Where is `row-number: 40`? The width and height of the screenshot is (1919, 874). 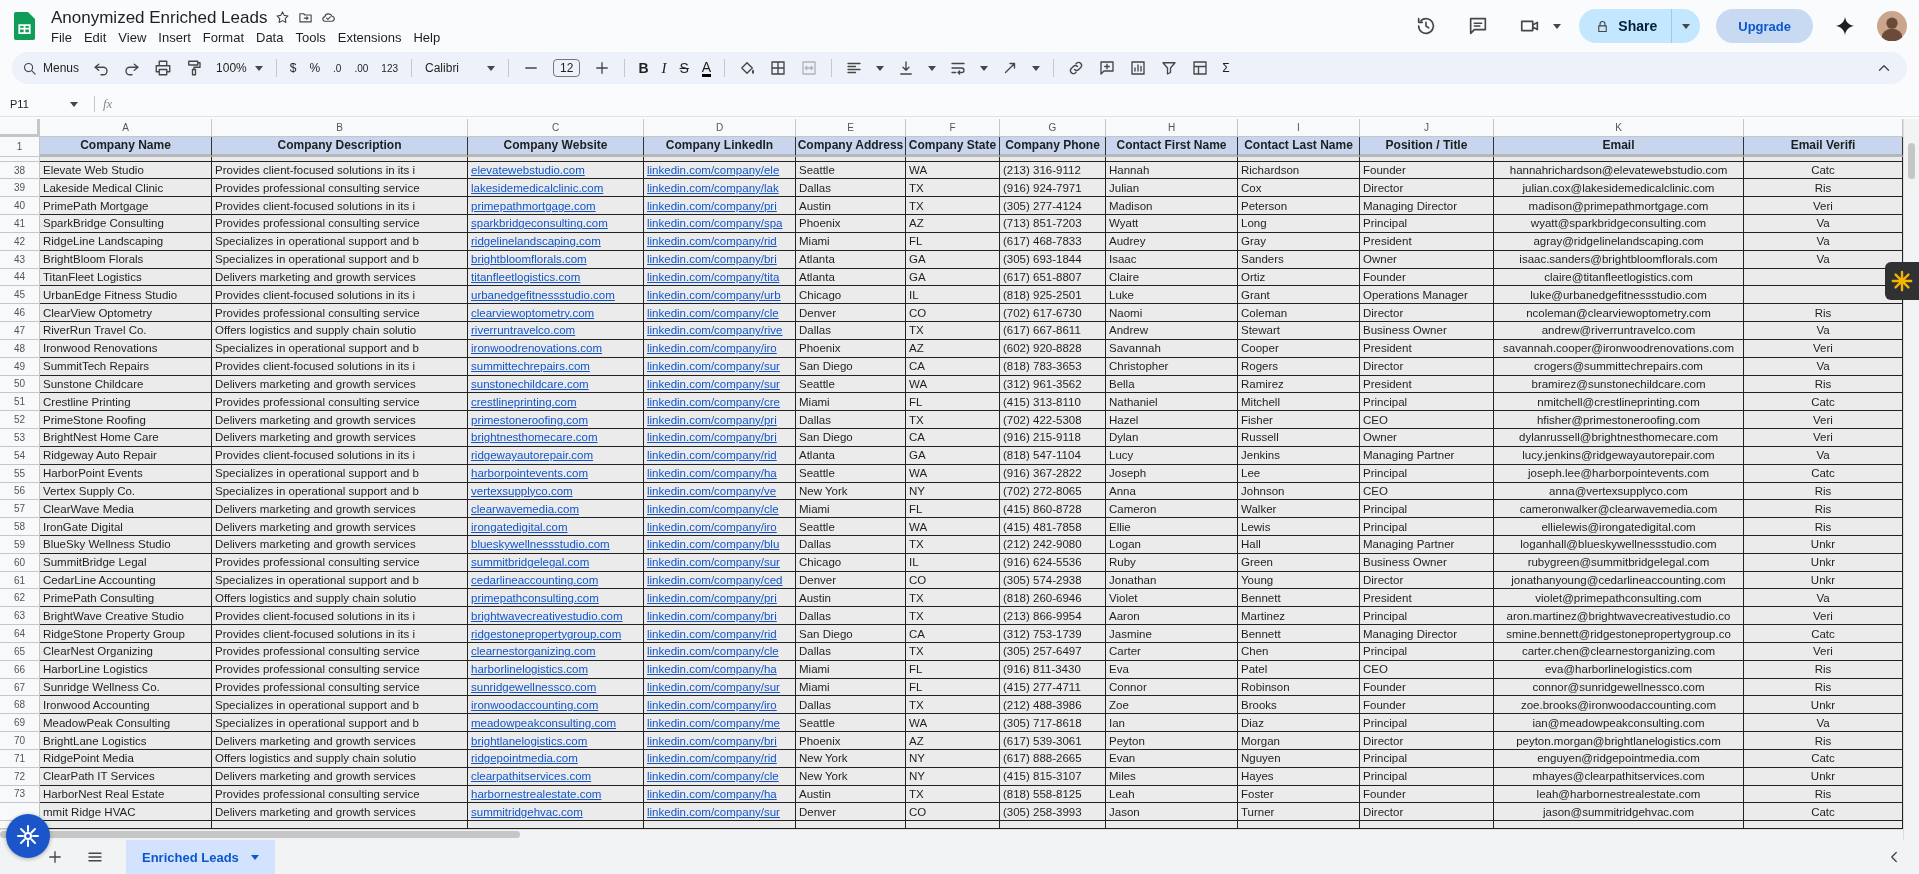
row-number: 40 is located at coordinates (20, 206).